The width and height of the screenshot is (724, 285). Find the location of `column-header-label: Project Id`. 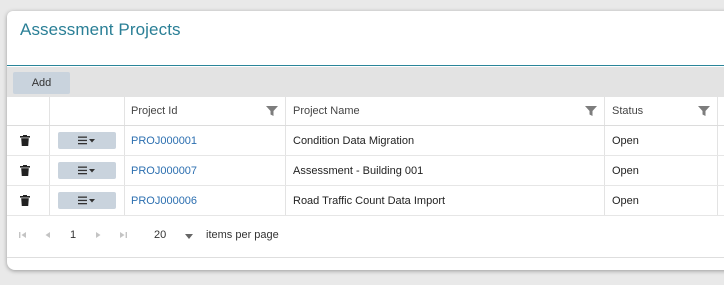

column-header-label: Project Id is located at coordinates (154, 111).